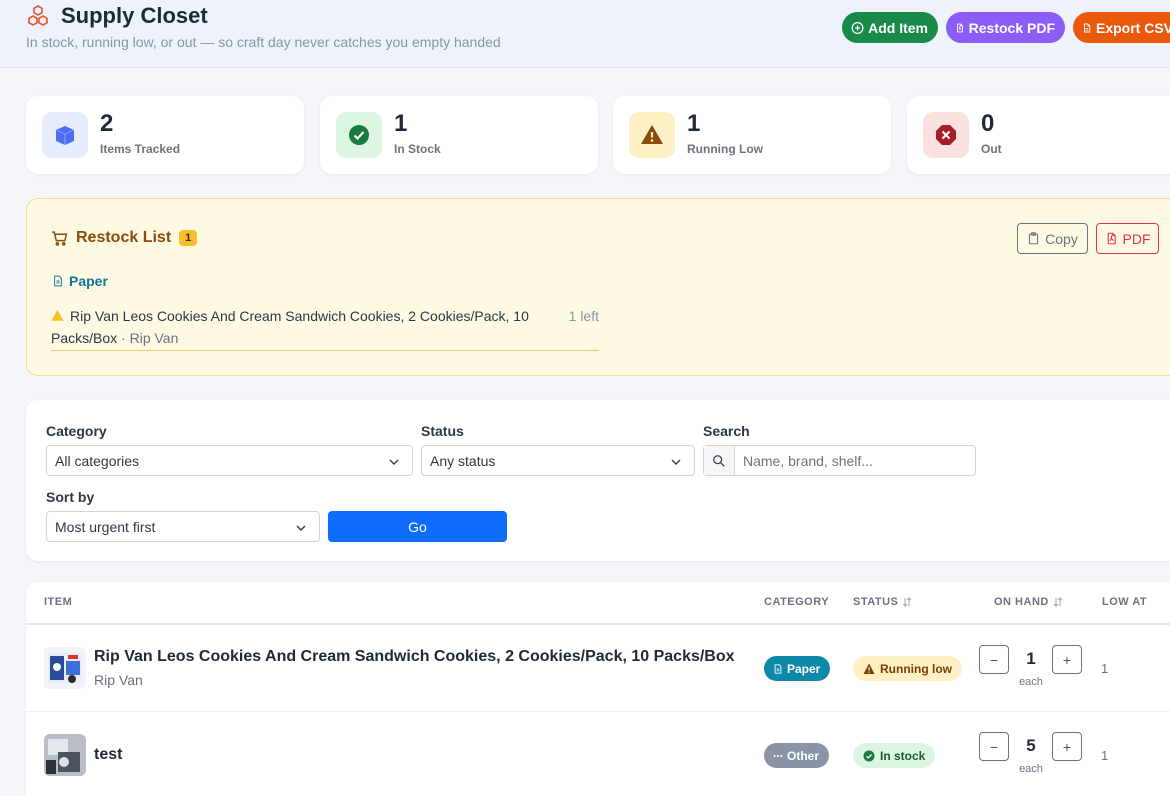 The width and height of the screenshot is (1170, 796). Describe the element at coordinates (1034, 238) in the screenshot. I see `clipboard-icon` at that location.